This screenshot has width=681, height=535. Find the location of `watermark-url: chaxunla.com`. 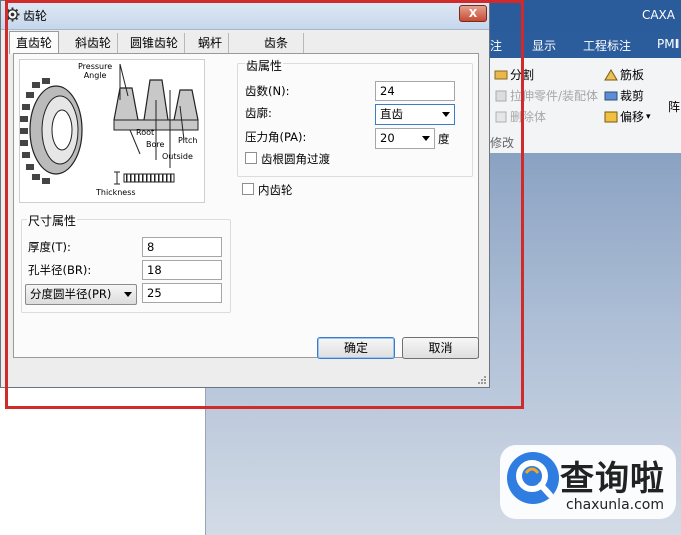

watermark-url: chaxunla.com is located at coordinates (615, 505).